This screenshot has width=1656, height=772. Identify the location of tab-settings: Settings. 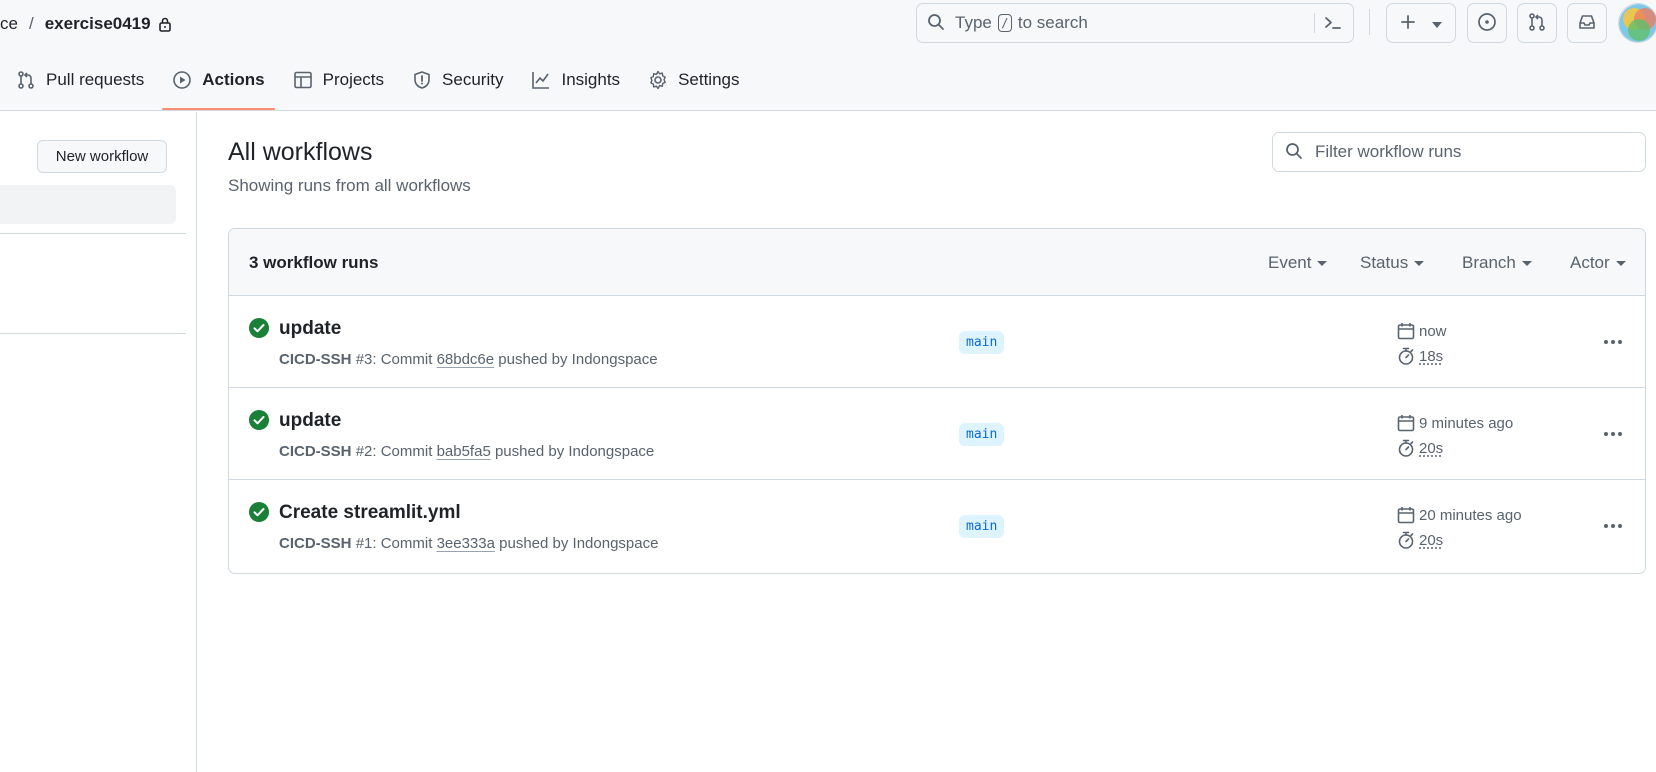
(694, 86).